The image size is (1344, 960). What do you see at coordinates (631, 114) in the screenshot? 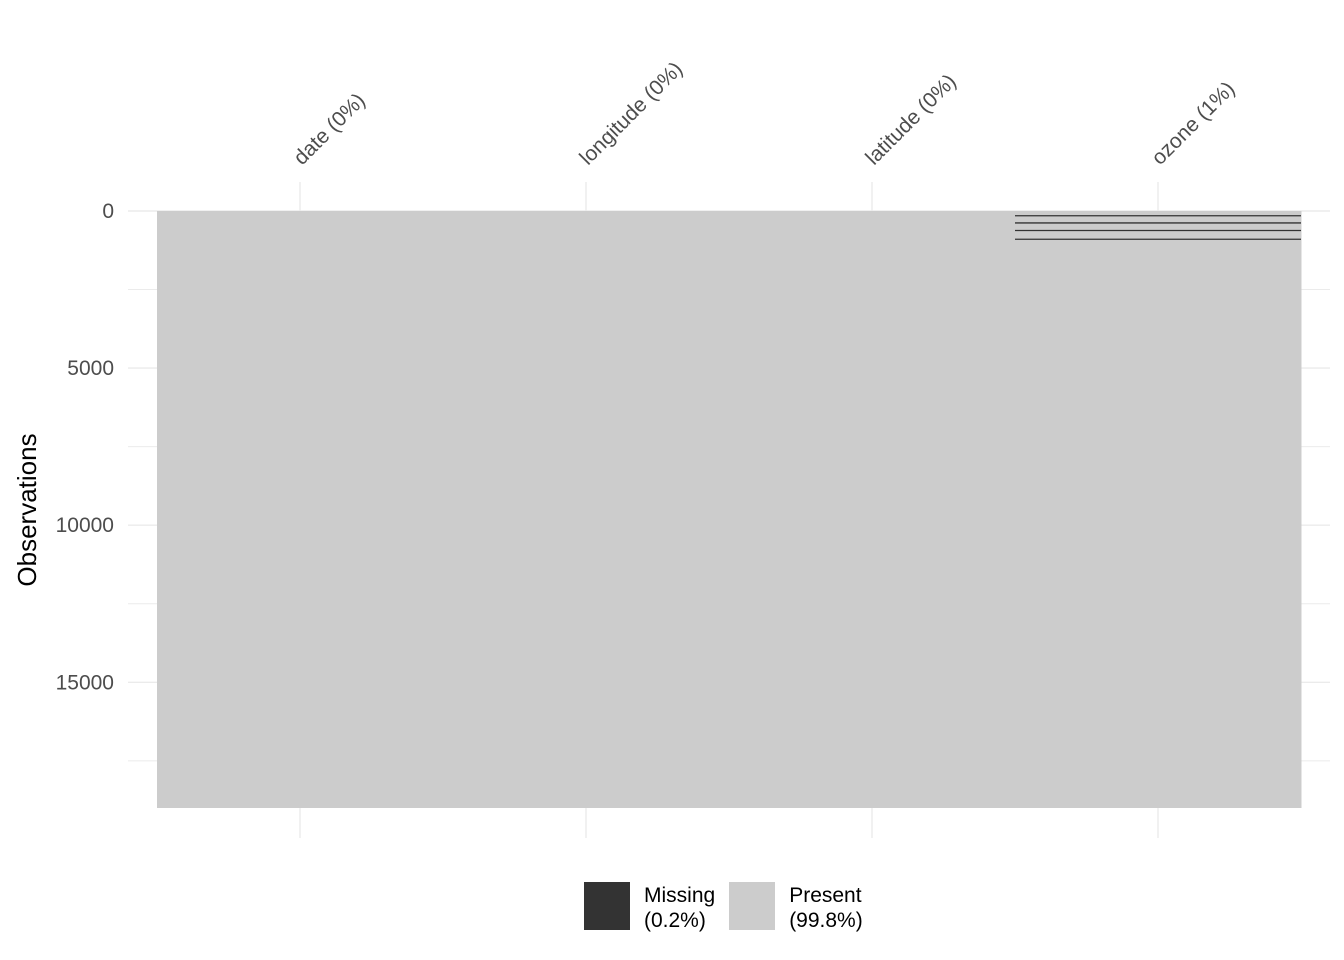
I see `x-tick-label: longitude (0%)` at bounding box center [631, 114].